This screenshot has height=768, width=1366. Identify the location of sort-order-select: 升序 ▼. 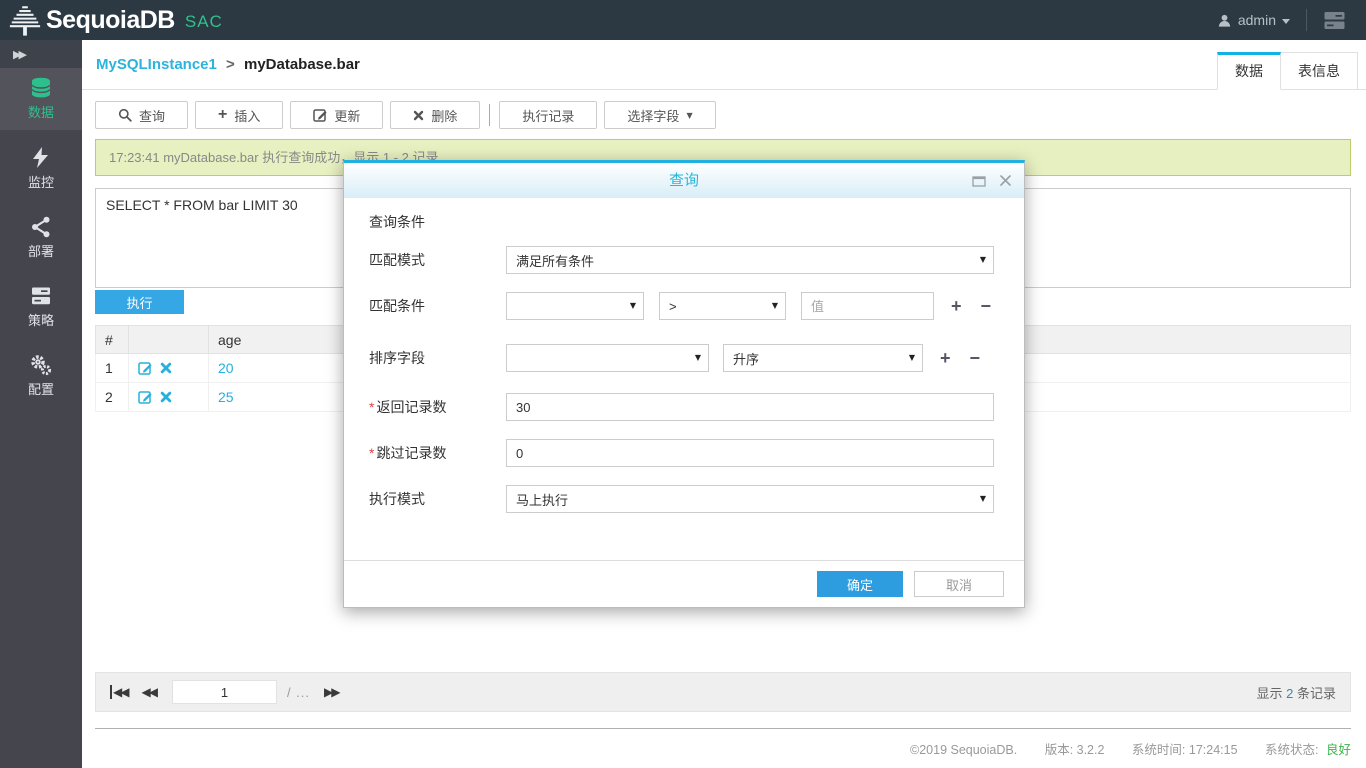
(823, 358).